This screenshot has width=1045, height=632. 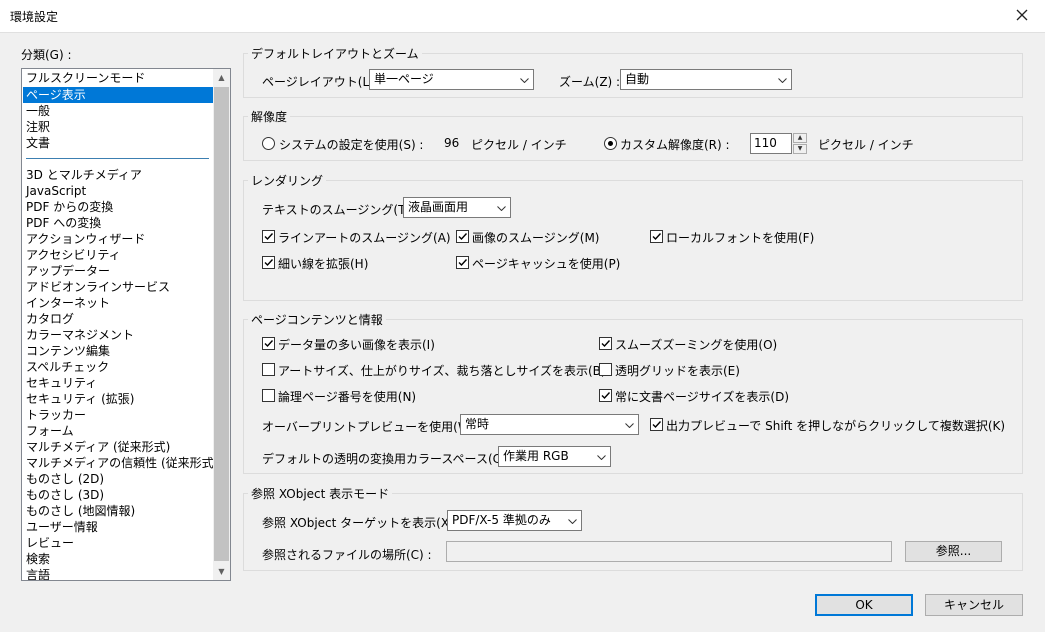 What do you see at coordinates (287, 180) in the screenshot?
I see `rendering-title: レンダリング` at bounding box center [287, 180].